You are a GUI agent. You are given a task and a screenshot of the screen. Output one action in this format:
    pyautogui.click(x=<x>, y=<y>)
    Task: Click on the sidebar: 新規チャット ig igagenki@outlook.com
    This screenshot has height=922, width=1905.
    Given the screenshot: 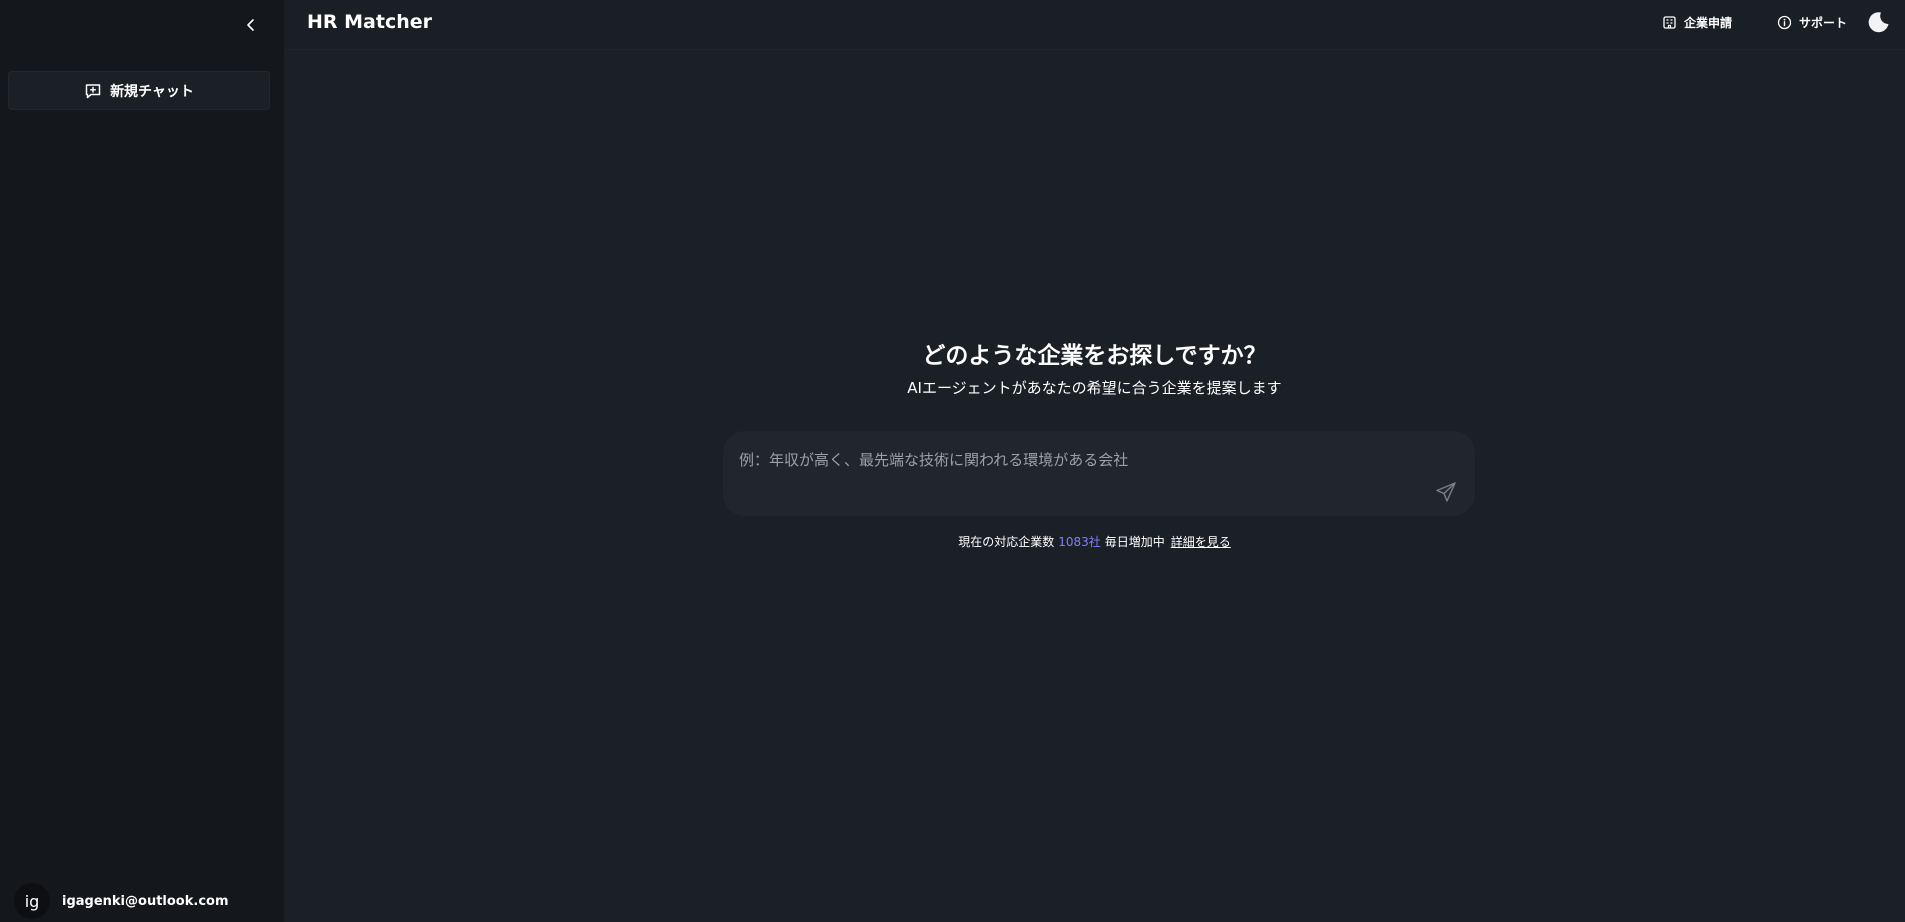 What is the action you would take?
    pyautogui.click(x=142, y=461)
    